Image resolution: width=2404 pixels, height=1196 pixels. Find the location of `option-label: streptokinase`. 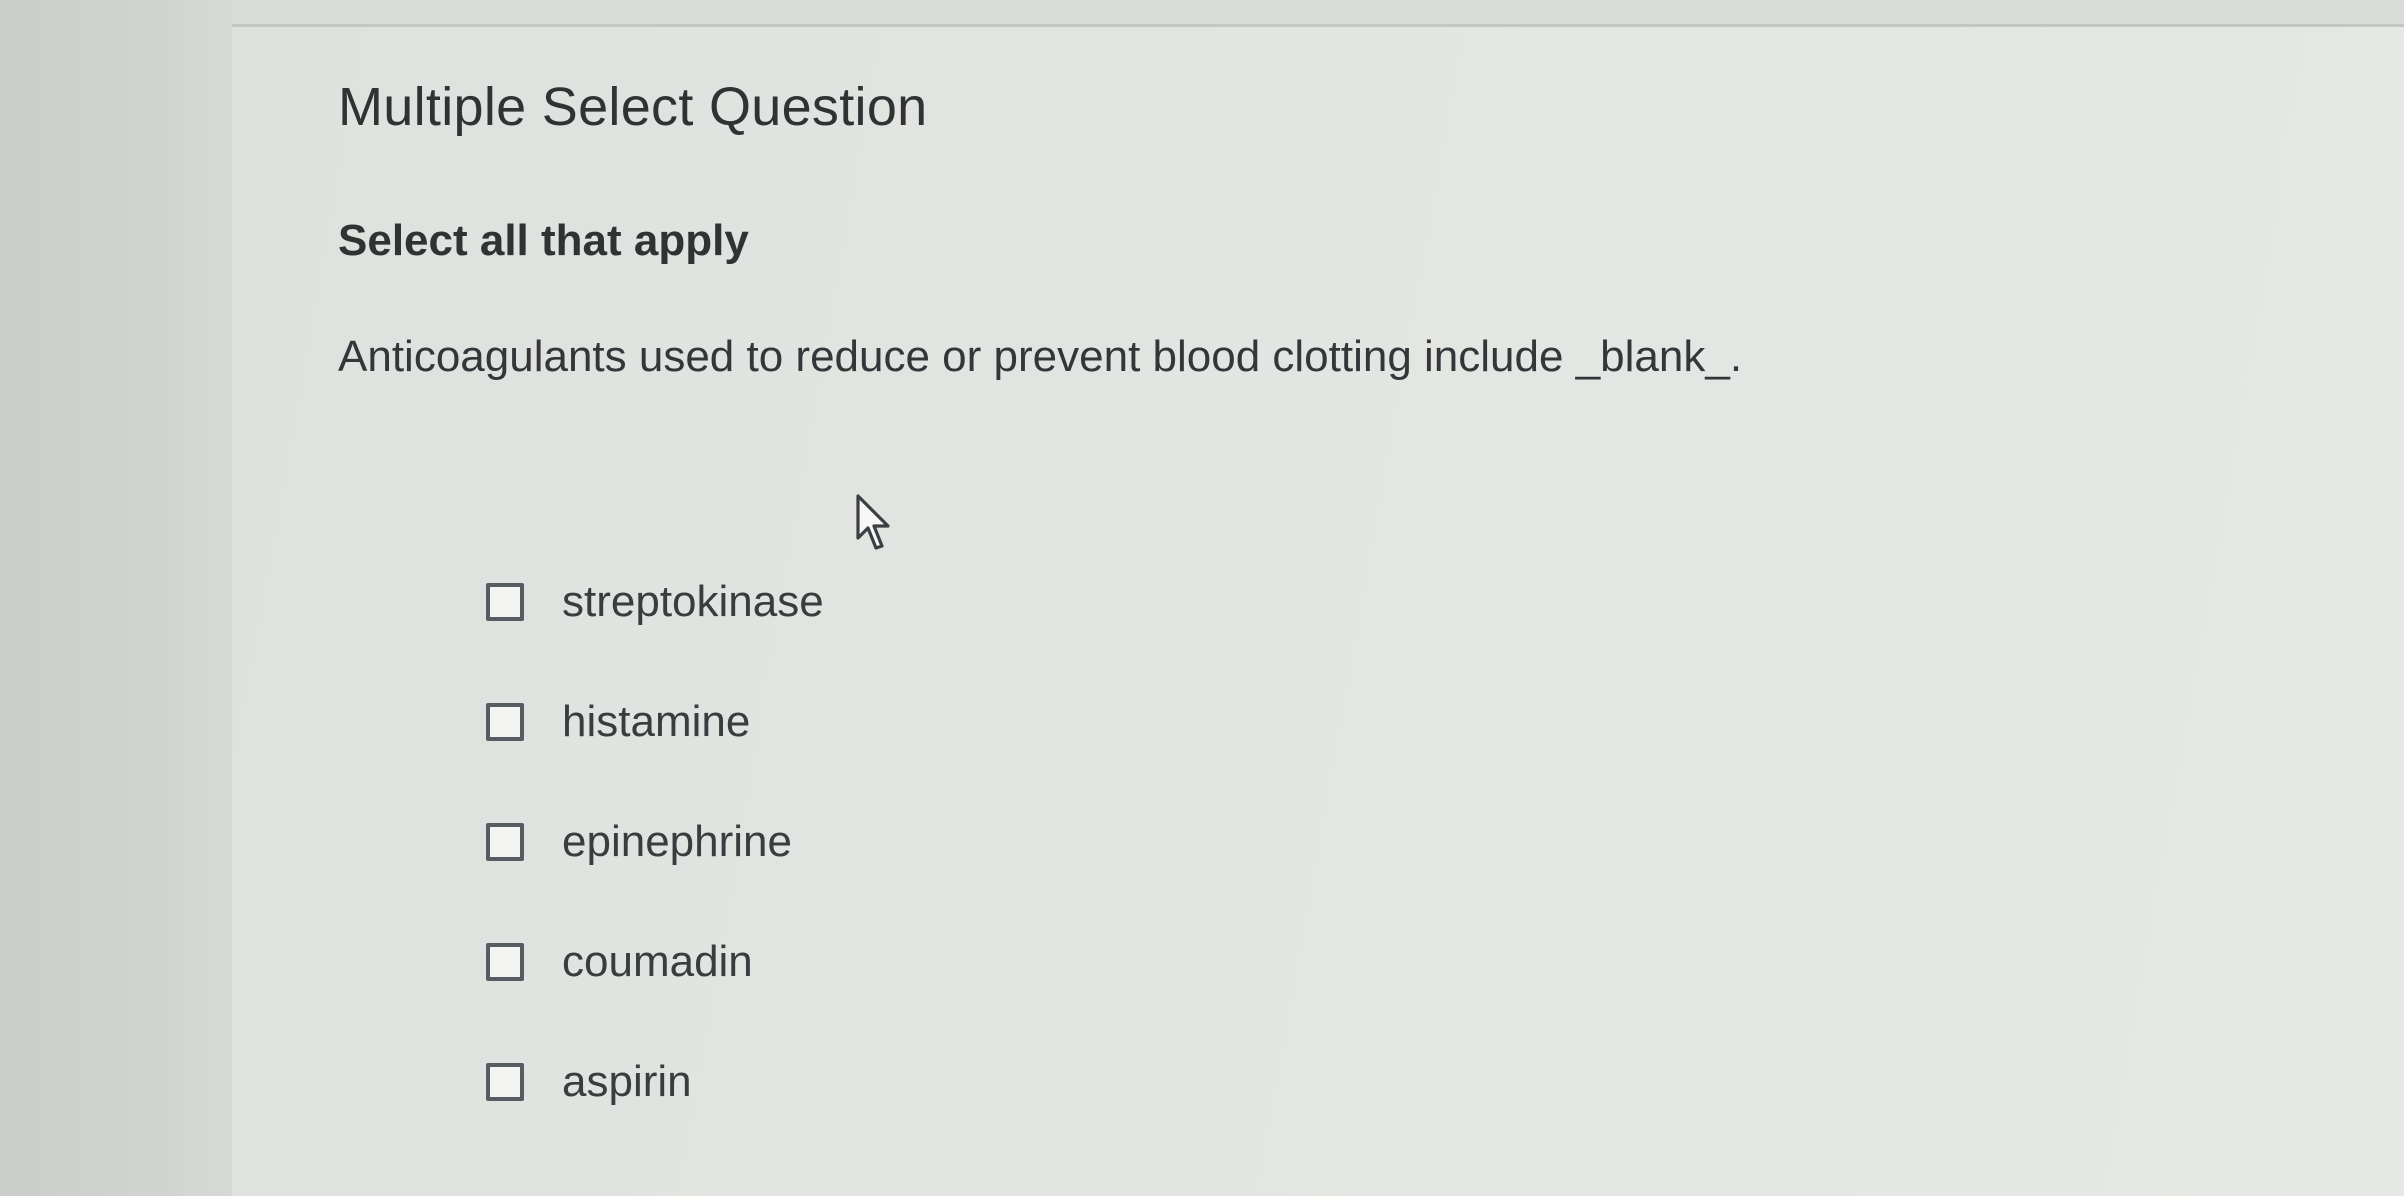

option-label: streptokinase is located at coordinates (693, 602).